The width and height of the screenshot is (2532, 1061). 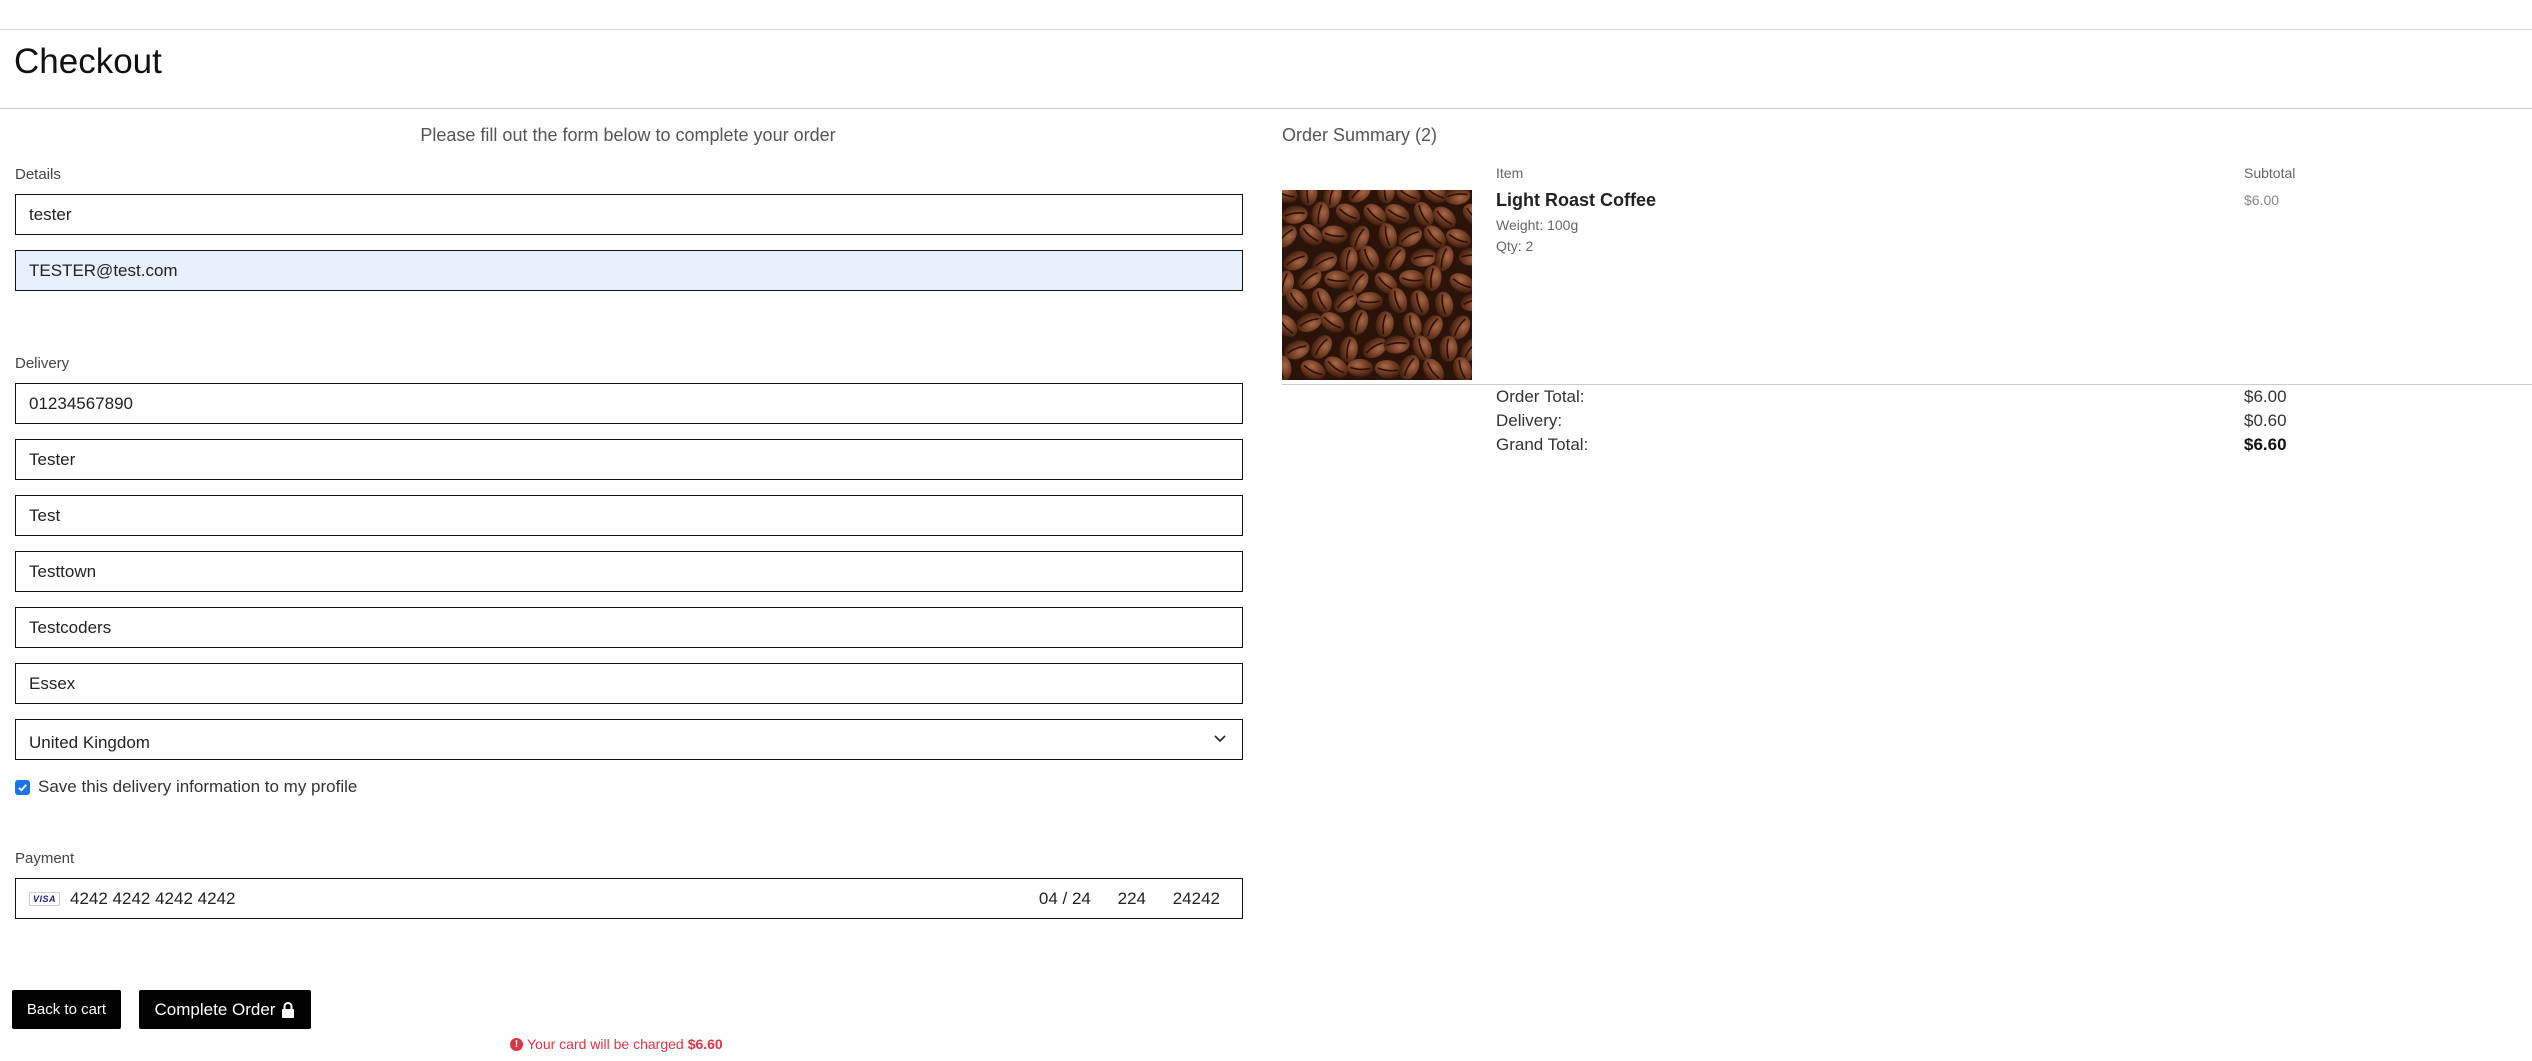 What do you see at coordinates (705, 1044) in the screenshot?
I see `charge-amount: $6.60` at bounding box center [705, 1044].